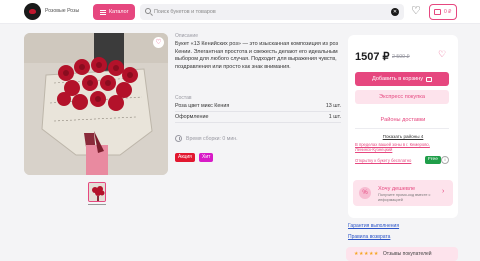 The width and height of the screenshot is (480, 261). Describe the element at coordinates (62, 11) in the screenshot. I see `brand-name: Розовые Розы` at that location.